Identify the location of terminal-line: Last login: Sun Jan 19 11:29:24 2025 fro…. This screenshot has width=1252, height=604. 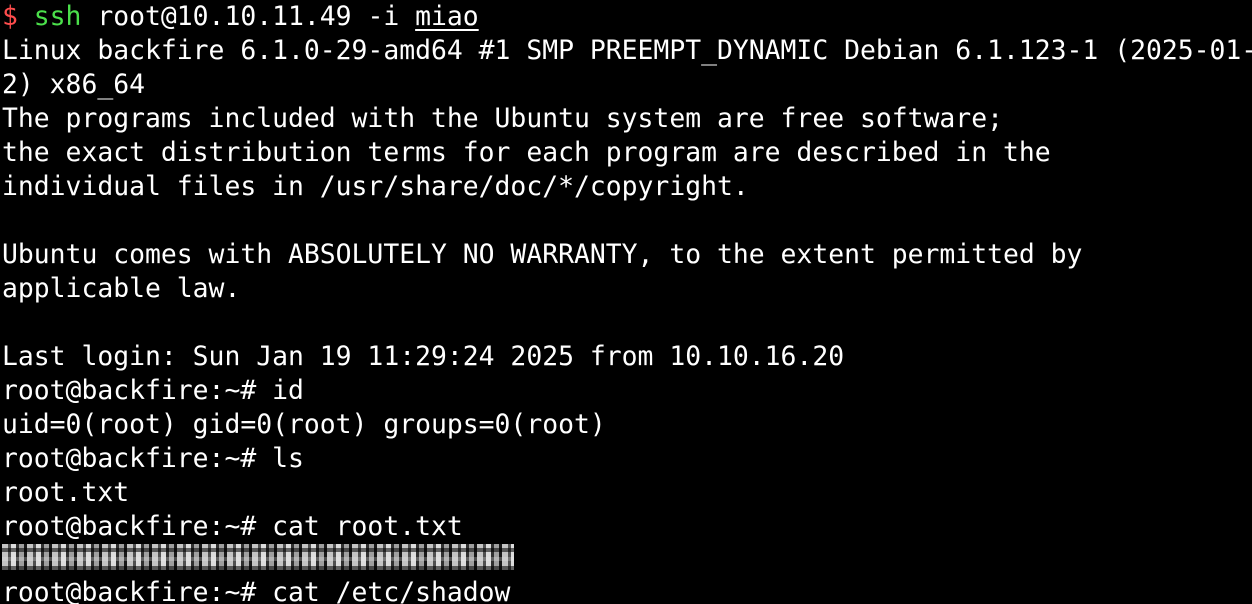
(423, 356).